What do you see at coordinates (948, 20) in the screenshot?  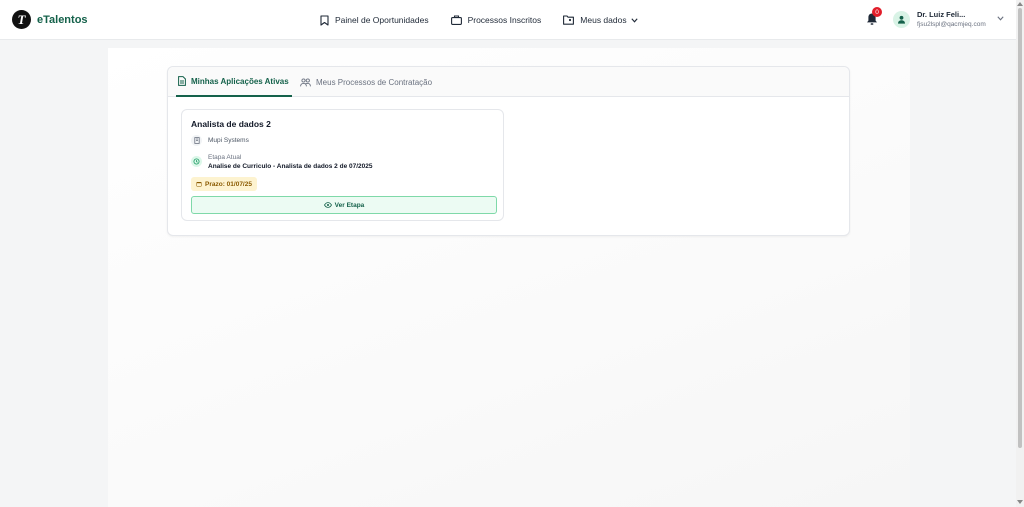 I see `user-menu: Dr. Luiz Feli... fjsu2lspl@qacmjeq.com` at bounding box center [948, 20].